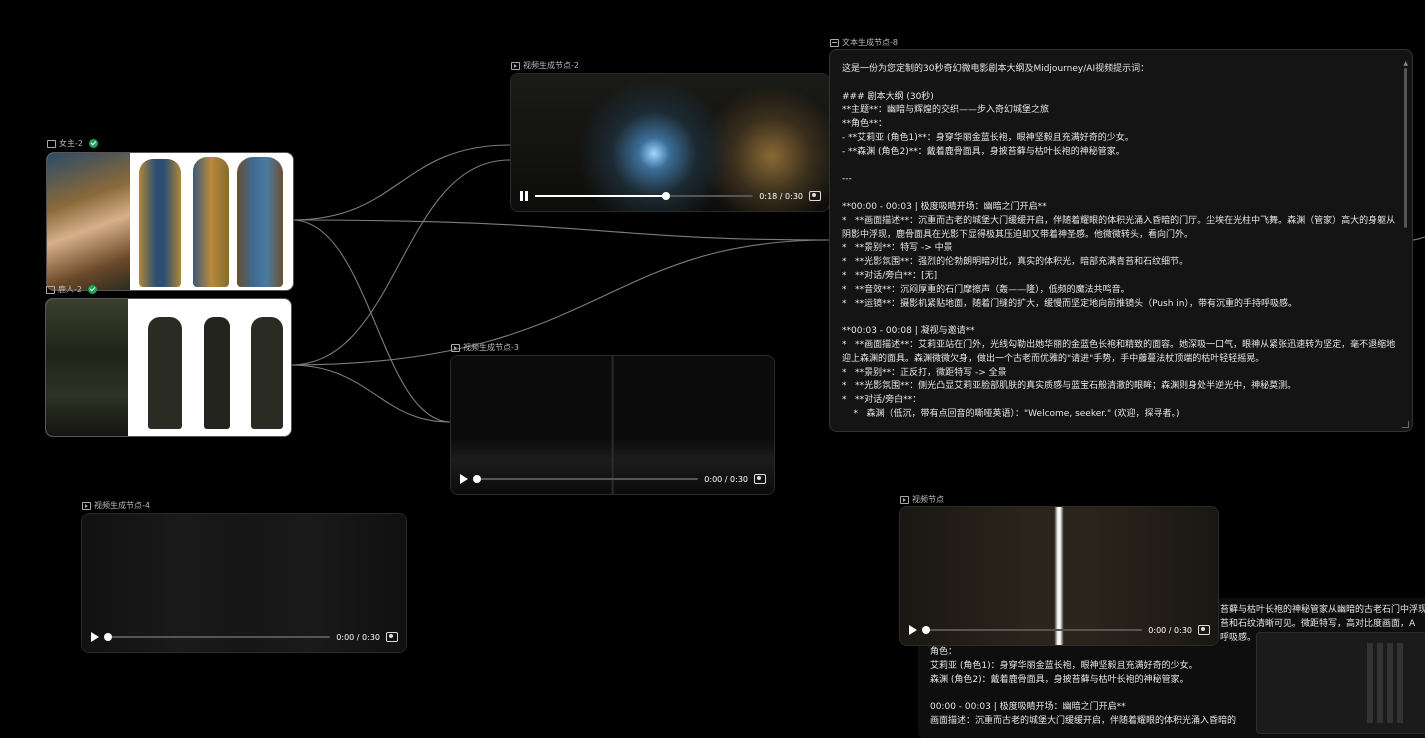 The height and width of the screenshot is (738, 1425). What do you see at coordinates (560, 230) in the screenshot?
I see `edge-img1-text` at bounding box center [560, 230].